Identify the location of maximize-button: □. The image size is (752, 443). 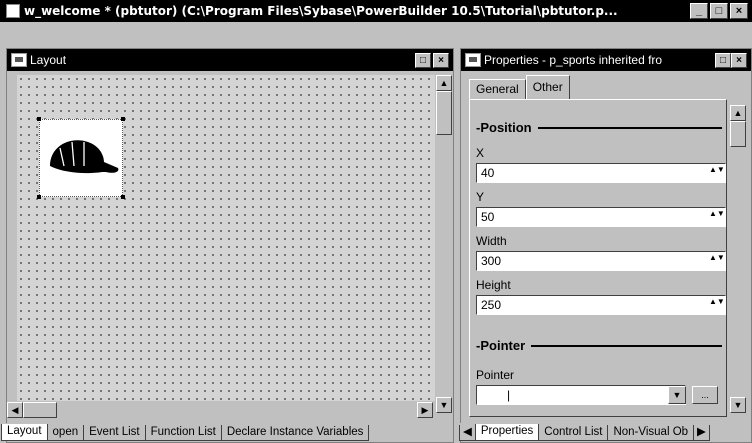
(719, 11).